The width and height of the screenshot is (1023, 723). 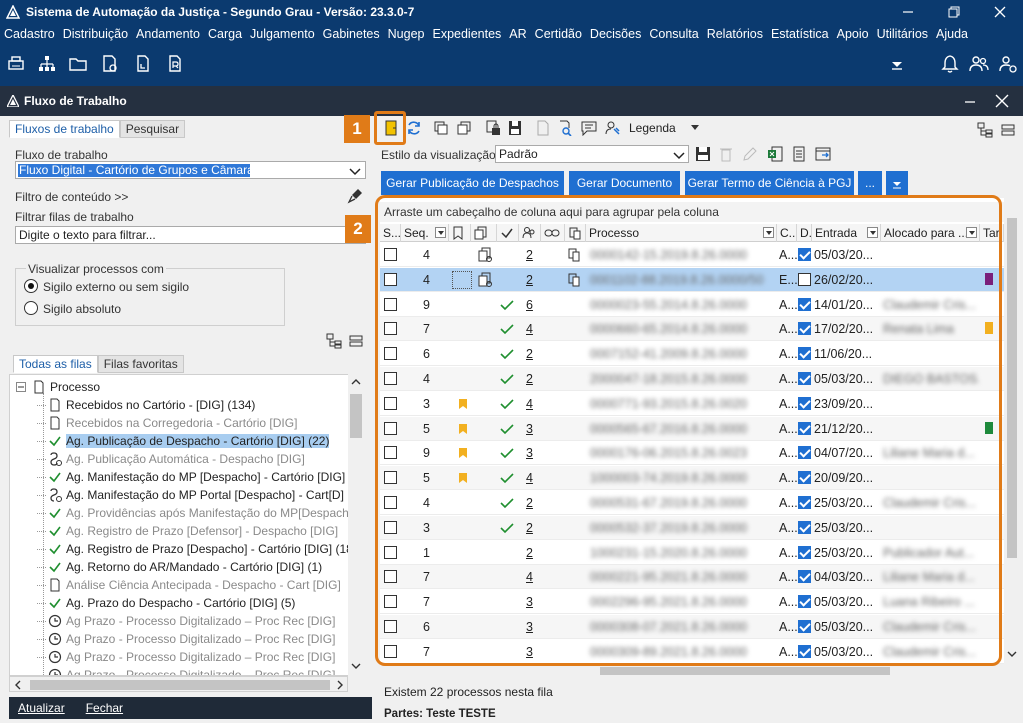 What do you see at coordinates (589, 128) in the screenshot?
I see `comment-icon` at bounding box center [589, 128].